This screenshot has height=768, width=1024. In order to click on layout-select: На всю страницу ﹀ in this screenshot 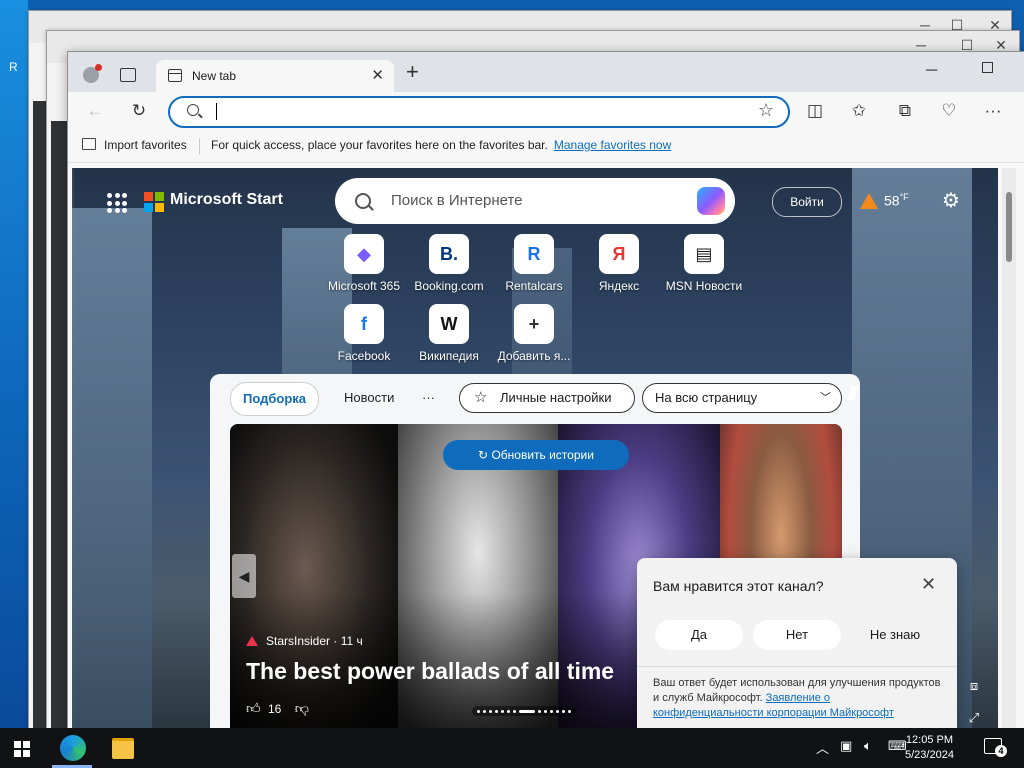, I will do `click(742, 398)`.